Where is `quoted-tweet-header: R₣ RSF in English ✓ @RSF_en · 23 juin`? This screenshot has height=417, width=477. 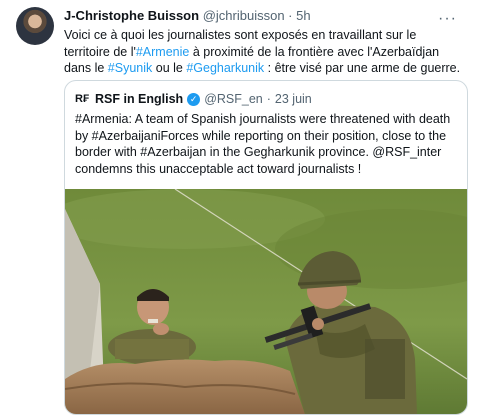
quoted-tweet-header: R₣ RSF in English ✓ @RSF_en · 23 juin is located at coordinates (193, 99).